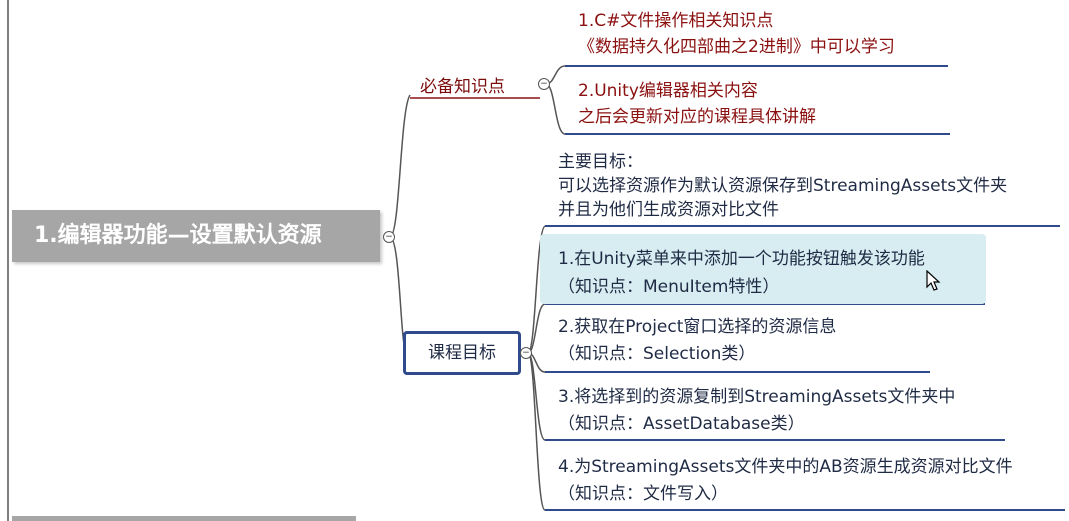  Describe the element at coordinates (669, 287) in the screenshot. I see `goal-item-1-line2: （知识点：MenuItem特性）` at that location.